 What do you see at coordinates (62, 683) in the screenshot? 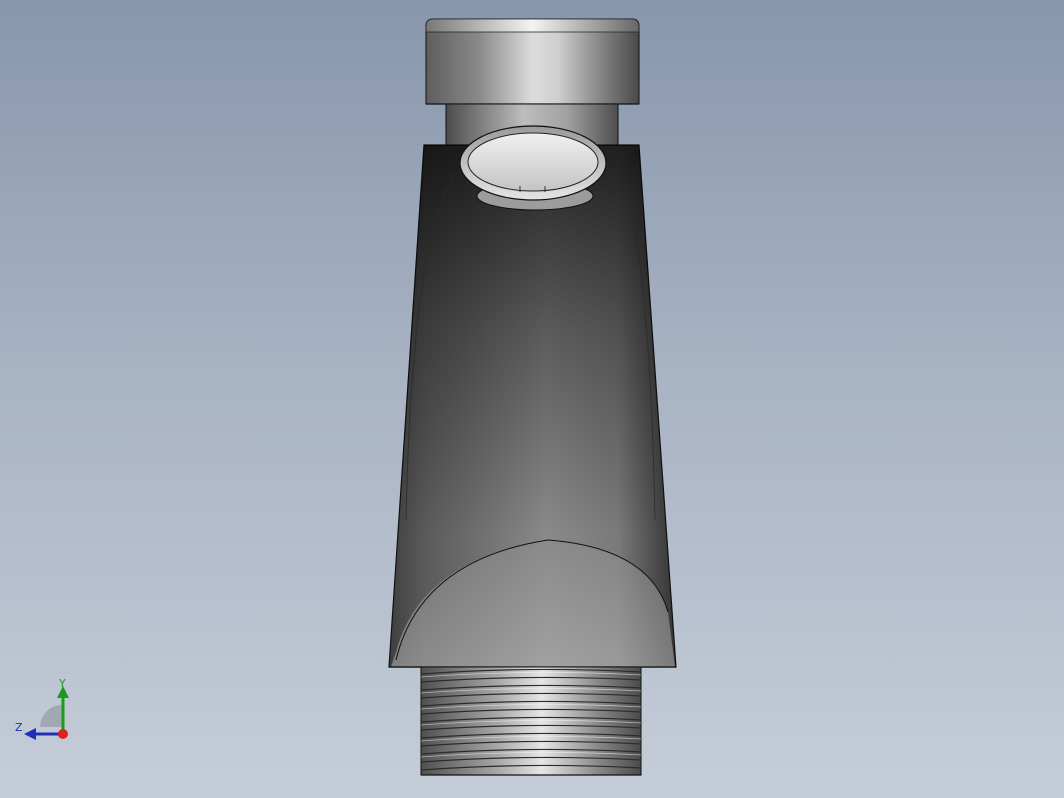
I see `axis-label-y: Y` at bounding box center [62, 683].